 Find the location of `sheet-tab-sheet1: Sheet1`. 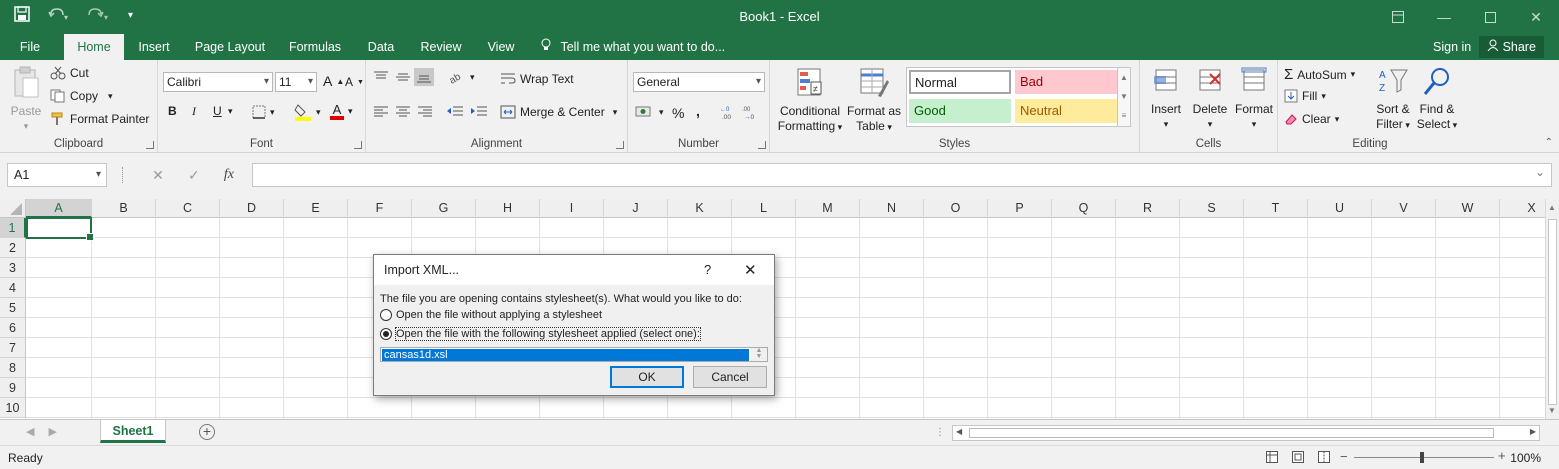

sheet-tab-sheet1: Sheet1 is located at coordinates (133, 431).